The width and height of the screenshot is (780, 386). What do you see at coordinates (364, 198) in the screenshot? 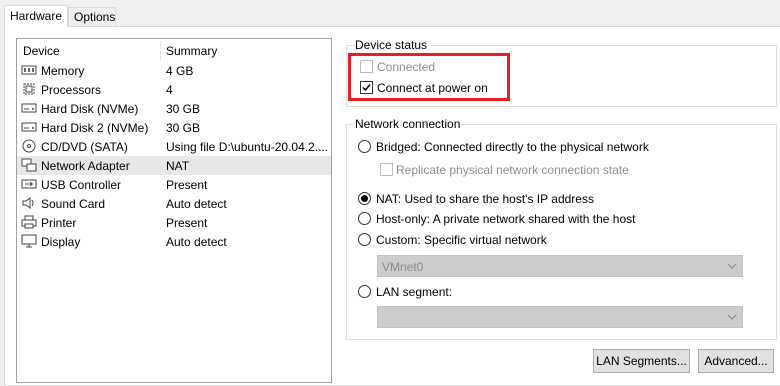
I see `nat-radio` at bounding box center [364, 198].